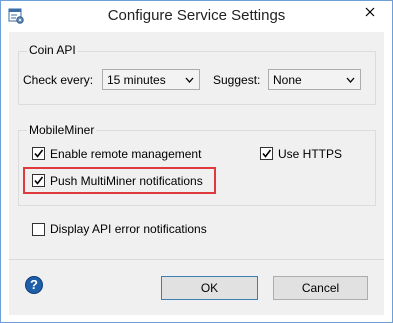 Image resolution: width=393 pixels, height=323 pixels. I want to click on window-title: Configure Service Settings, so click(196, 15).